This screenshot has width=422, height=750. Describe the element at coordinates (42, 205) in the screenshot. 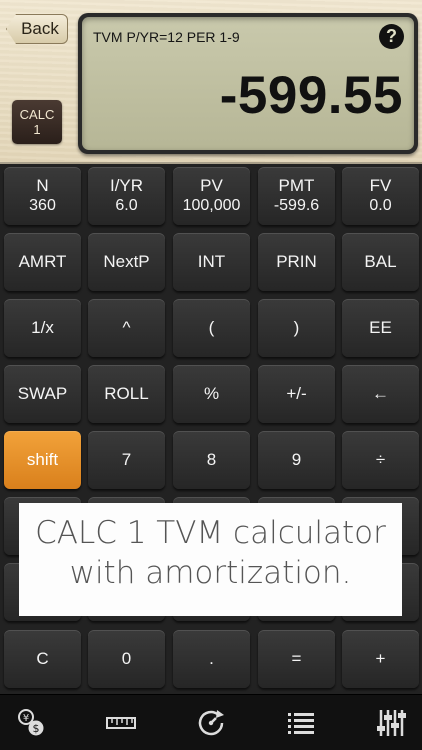

I see `key-sublabel: 360` at that location.